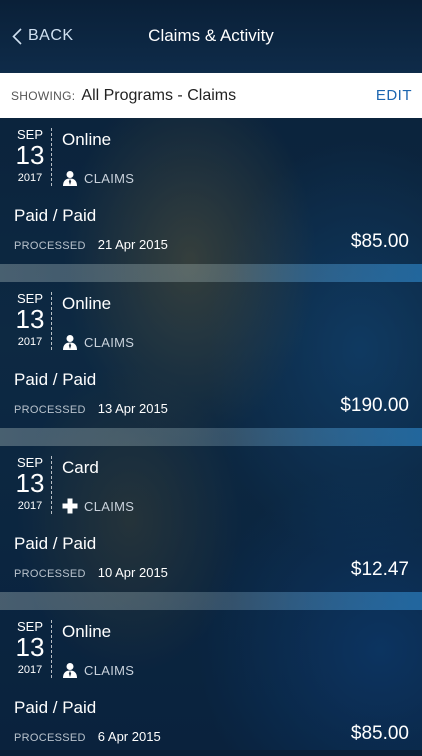  What do you see at coordinates (159, 95) in the screenshot?
I see `filter-value: All Programs - Claims` at bounding box center [159, 95].